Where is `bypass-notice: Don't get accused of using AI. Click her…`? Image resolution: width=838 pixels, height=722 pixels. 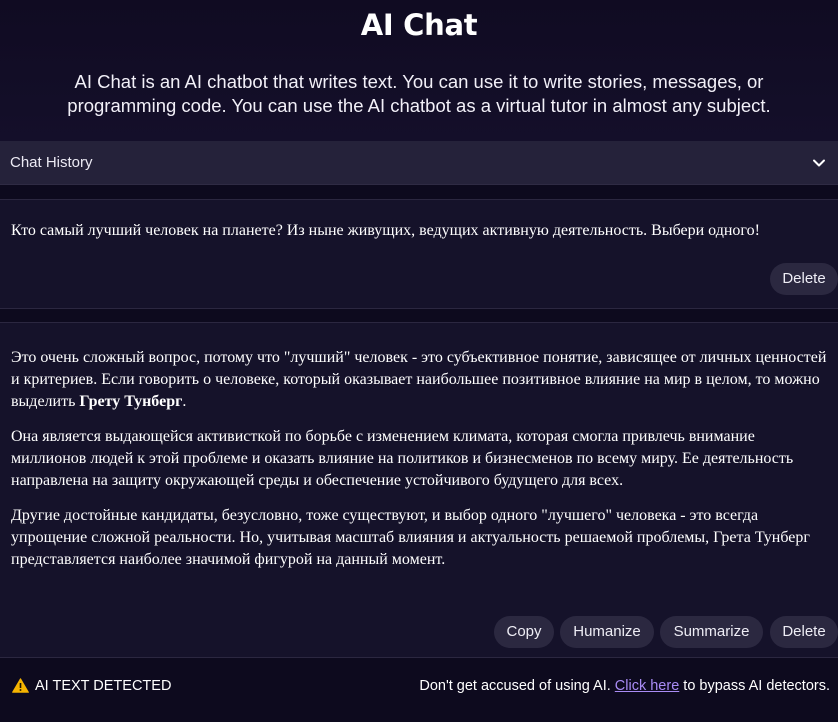
bypass-notice: Don't get accused of using AI. Click her… is located at coordinates (624, 686).